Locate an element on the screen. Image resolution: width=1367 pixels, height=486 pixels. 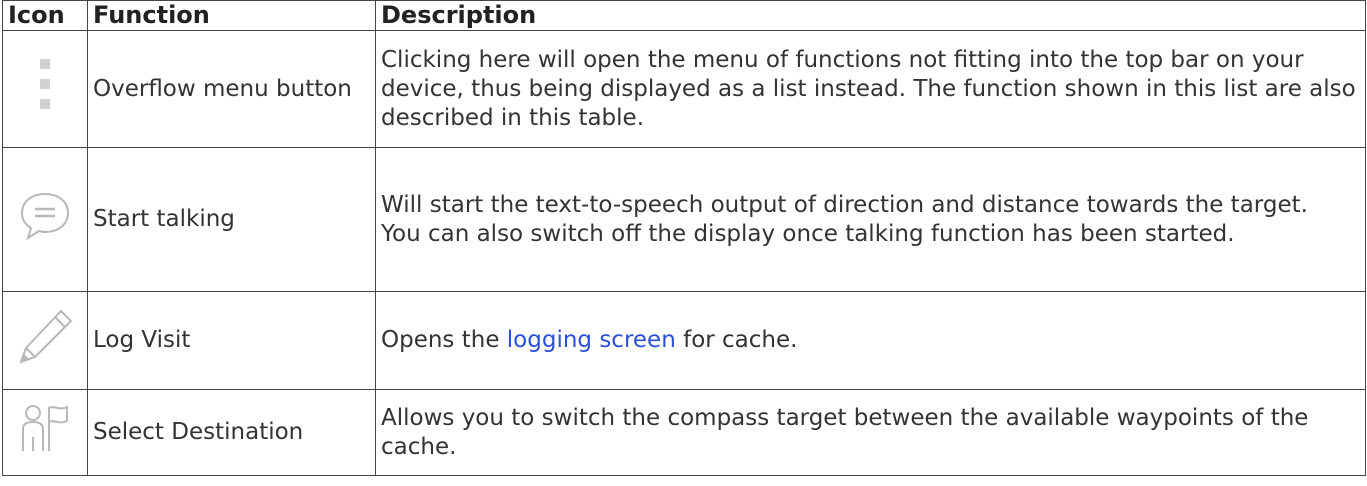
logging-screen-link: logging screen is located at coordinates (591, 340).